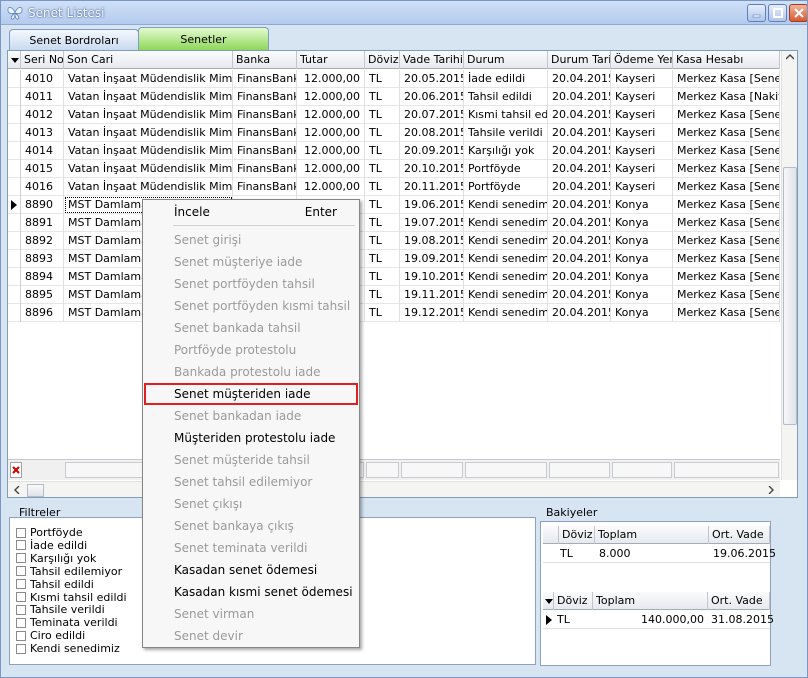 This screenshot has width=808, height=678. Describe the element at coordinates (642, 133) in the screenshot. I see `cell-odeme-yeri: Kayseri` at that location.